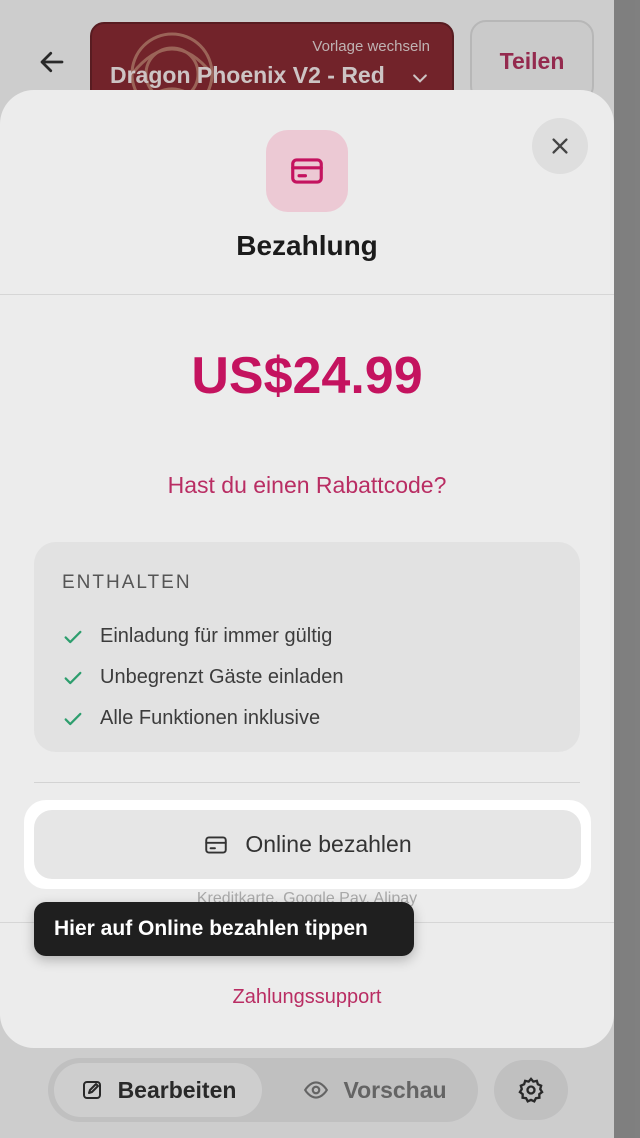 This screenshot has width=640, height=1138. I want to click on list-item: Unbegrenzt Gäste einladen, so click(203, 677).